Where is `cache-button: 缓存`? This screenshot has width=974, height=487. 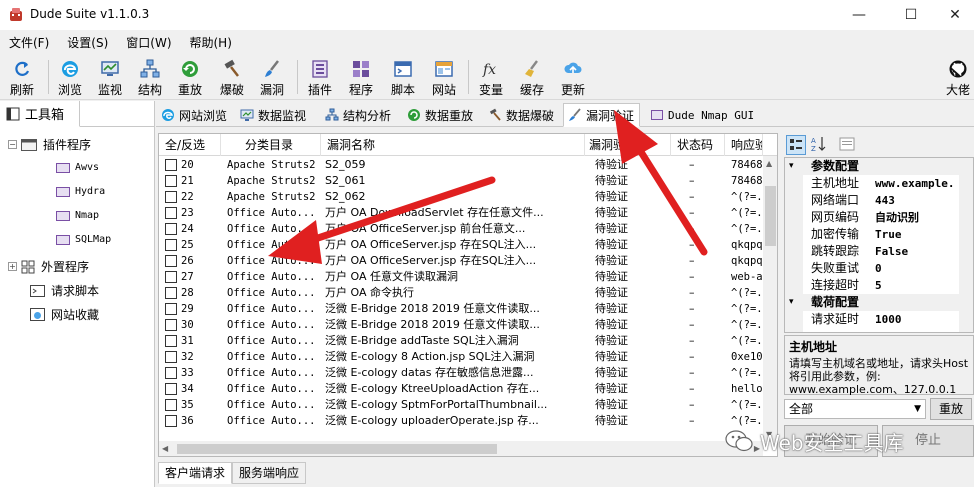 cache-button: 缓存 is located at coordinates (532, 77).